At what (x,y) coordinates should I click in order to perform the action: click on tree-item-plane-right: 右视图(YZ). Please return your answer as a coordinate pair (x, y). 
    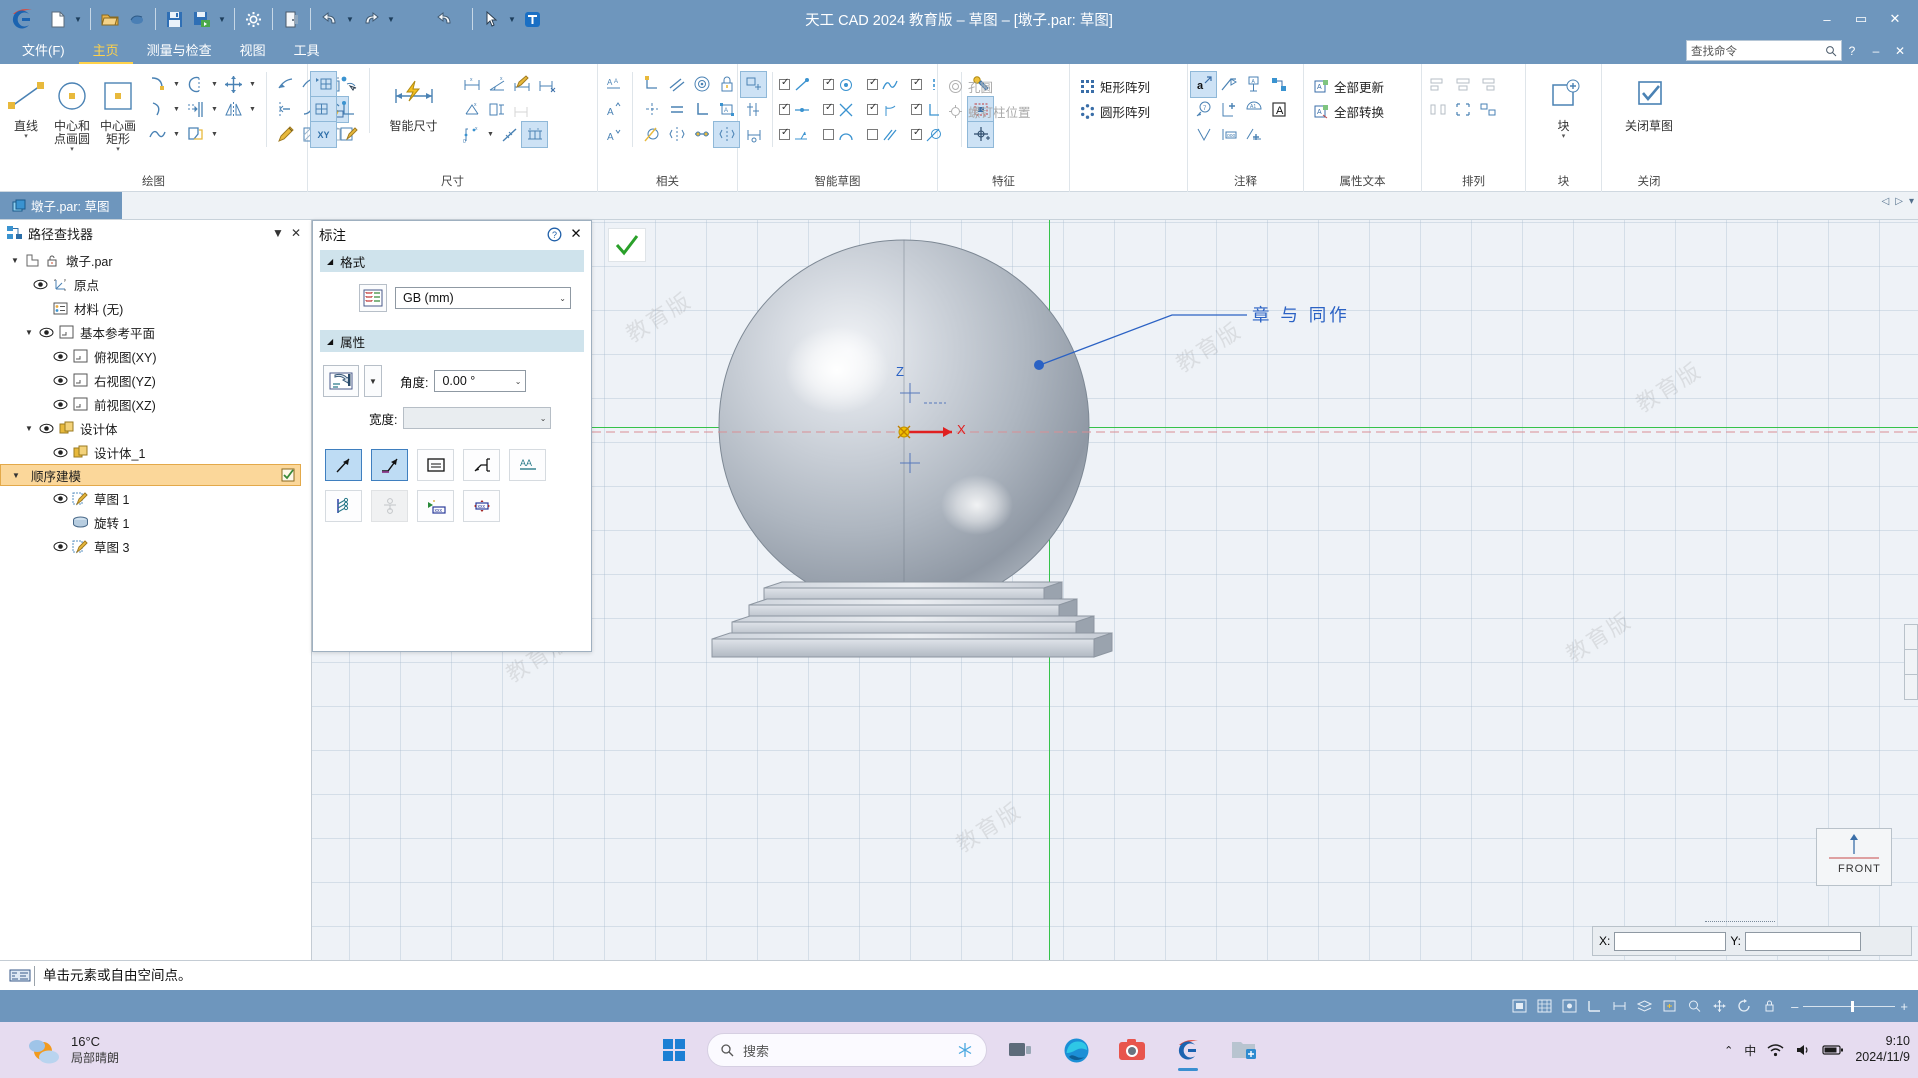
    Looking at the image, I should click on (155, 380).